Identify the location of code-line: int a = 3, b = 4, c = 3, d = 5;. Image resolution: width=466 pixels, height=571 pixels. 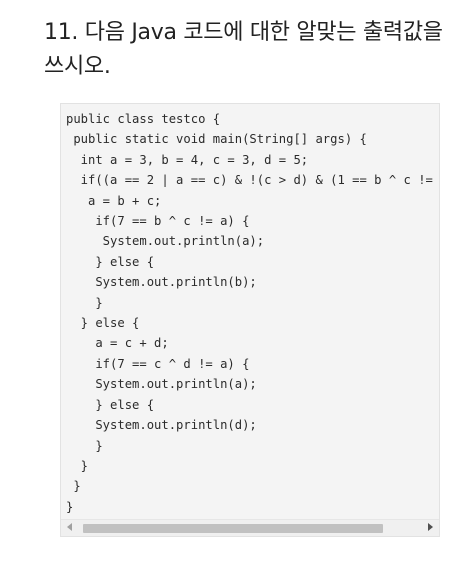
(187, 159).